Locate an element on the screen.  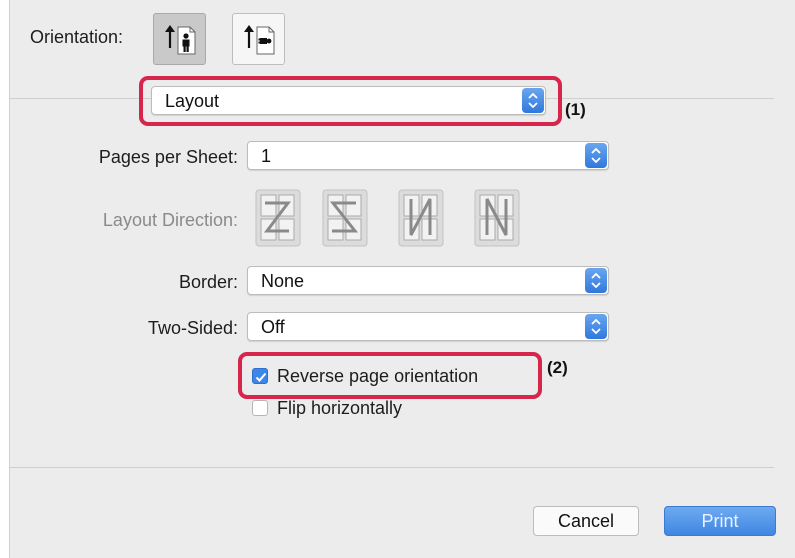
border-popup: None is located at coordinates (428, 280).